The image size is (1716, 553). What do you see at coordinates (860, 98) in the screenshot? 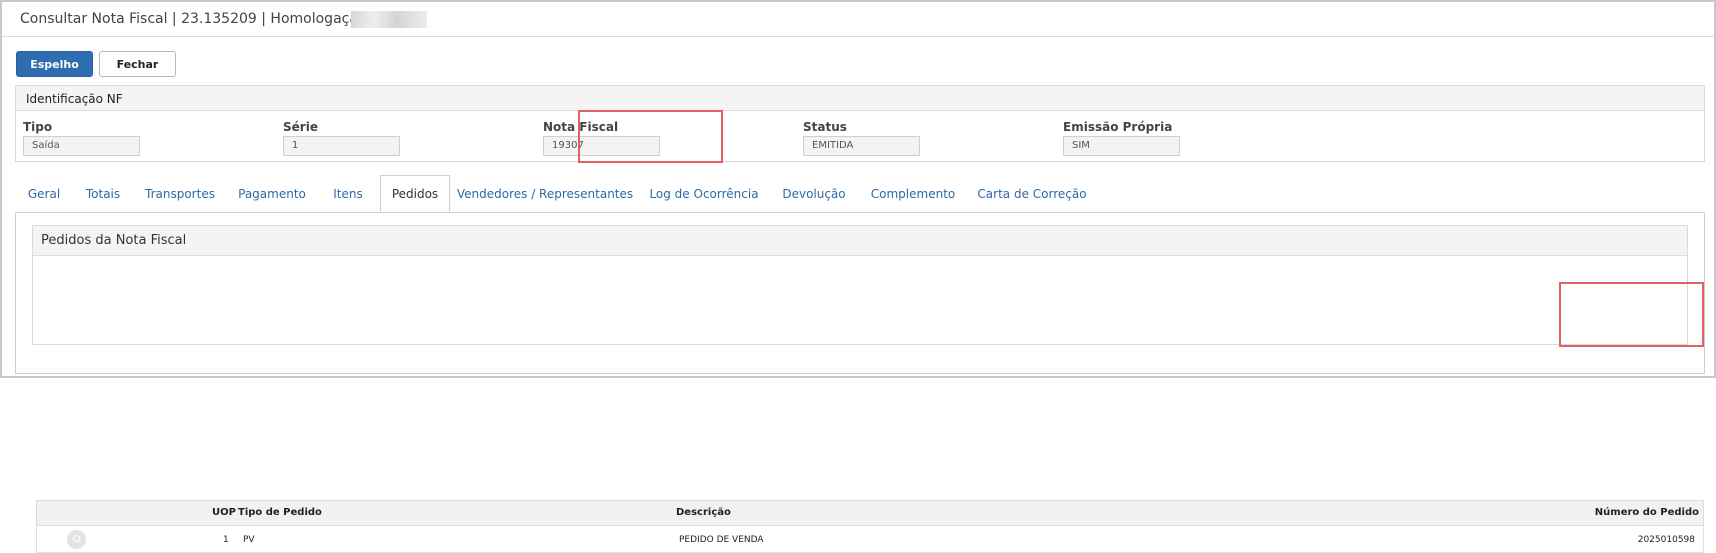
I see `identificacao-header: Identificação NF` at bounding box center [860, 98].